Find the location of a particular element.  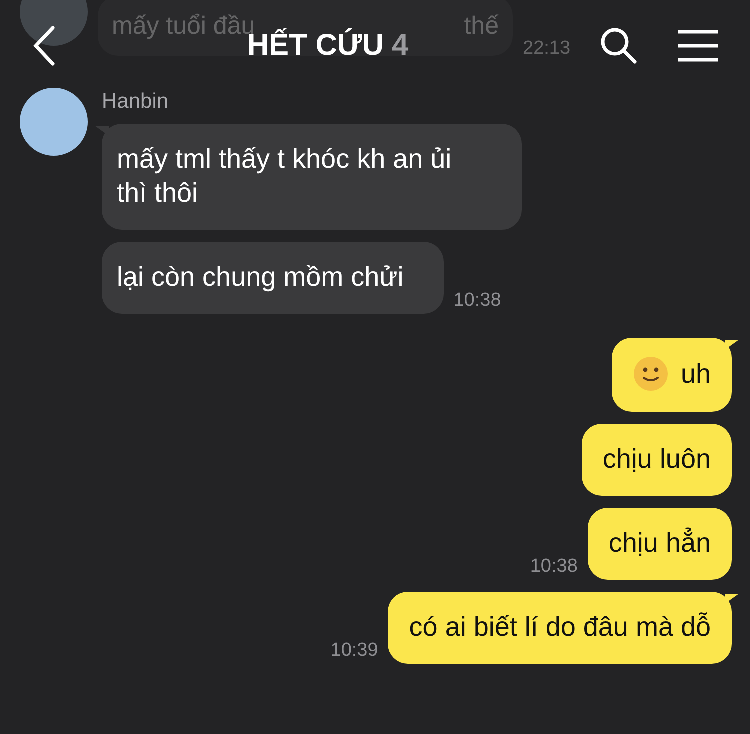

smiley-icon is located at coordinates (650, 374).